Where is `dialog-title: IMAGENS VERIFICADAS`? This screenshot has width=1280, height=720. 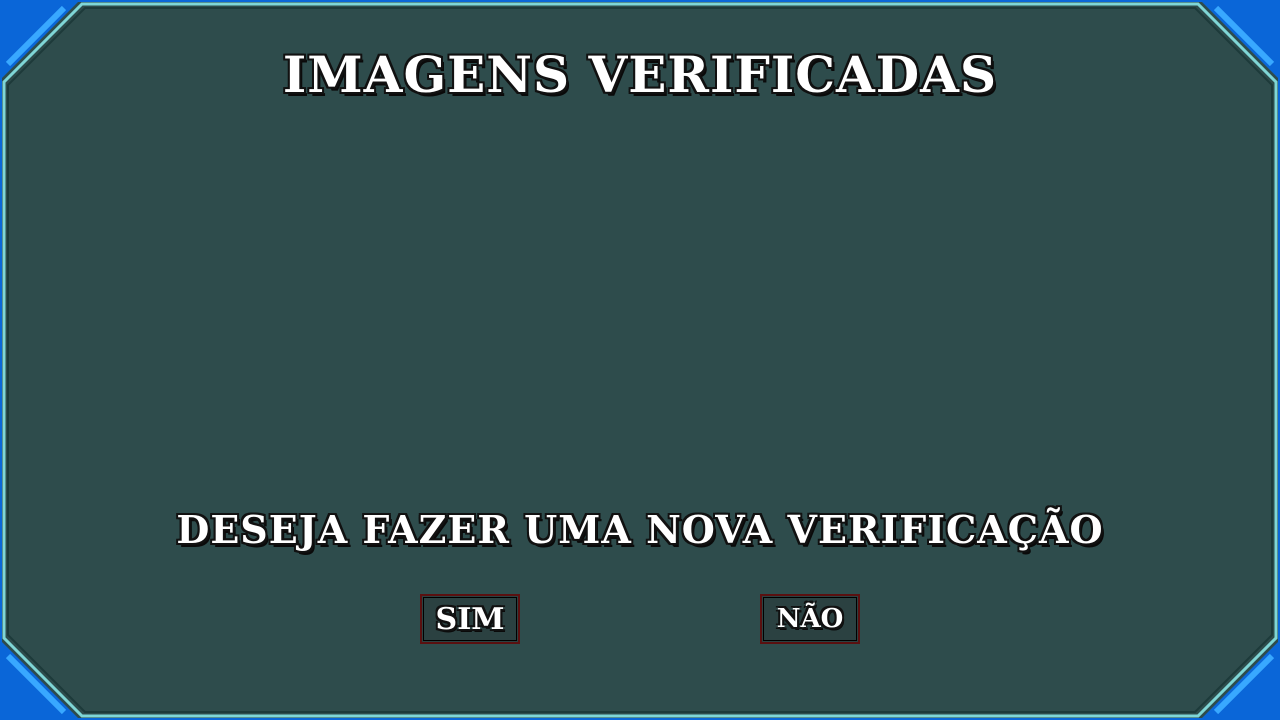 dialog-title: IMAGENS VERIFICADAS is located at coordinates (640, 74).